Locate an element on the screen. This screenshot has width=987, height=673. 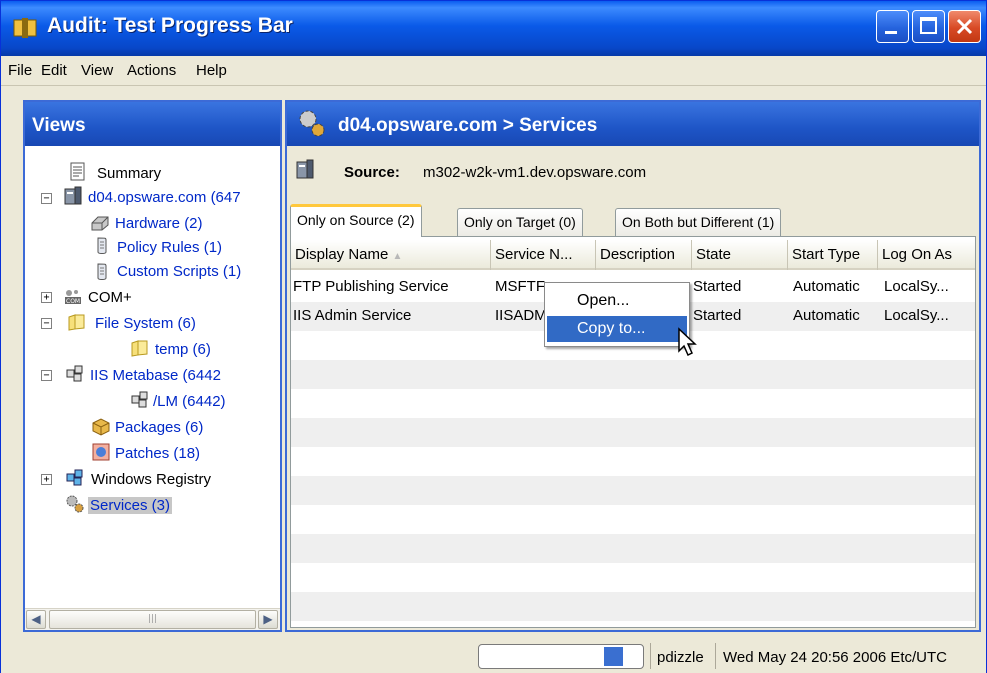
minimize-button is located at coordinates (892, 26).